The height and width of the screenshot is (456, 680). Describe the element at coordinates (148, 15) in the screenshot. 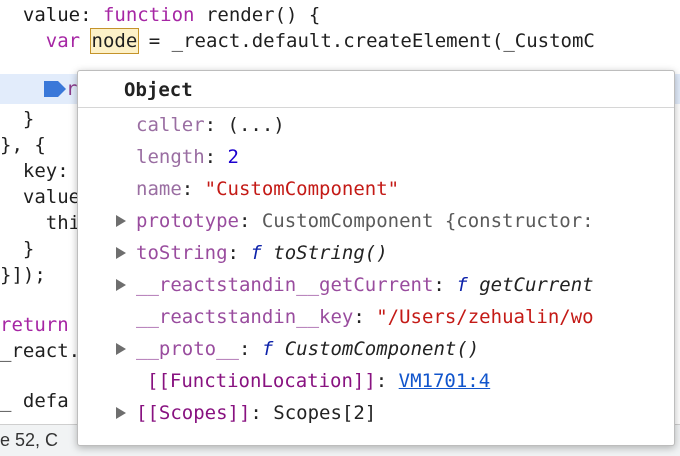

I see `code-keyword: function` at that location.